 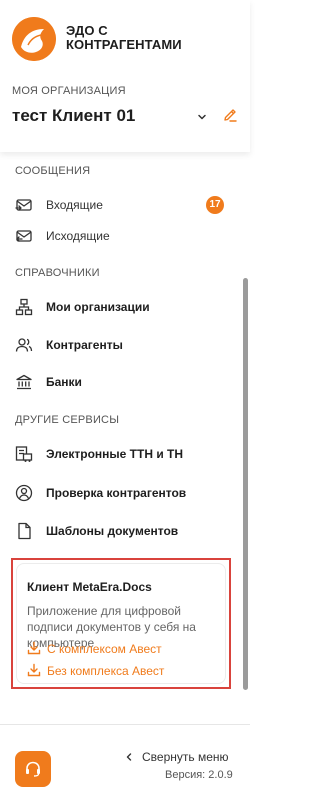 I want to click on section-title-messages: СООБЩЕНИЯ, so click(x=53, y=171).